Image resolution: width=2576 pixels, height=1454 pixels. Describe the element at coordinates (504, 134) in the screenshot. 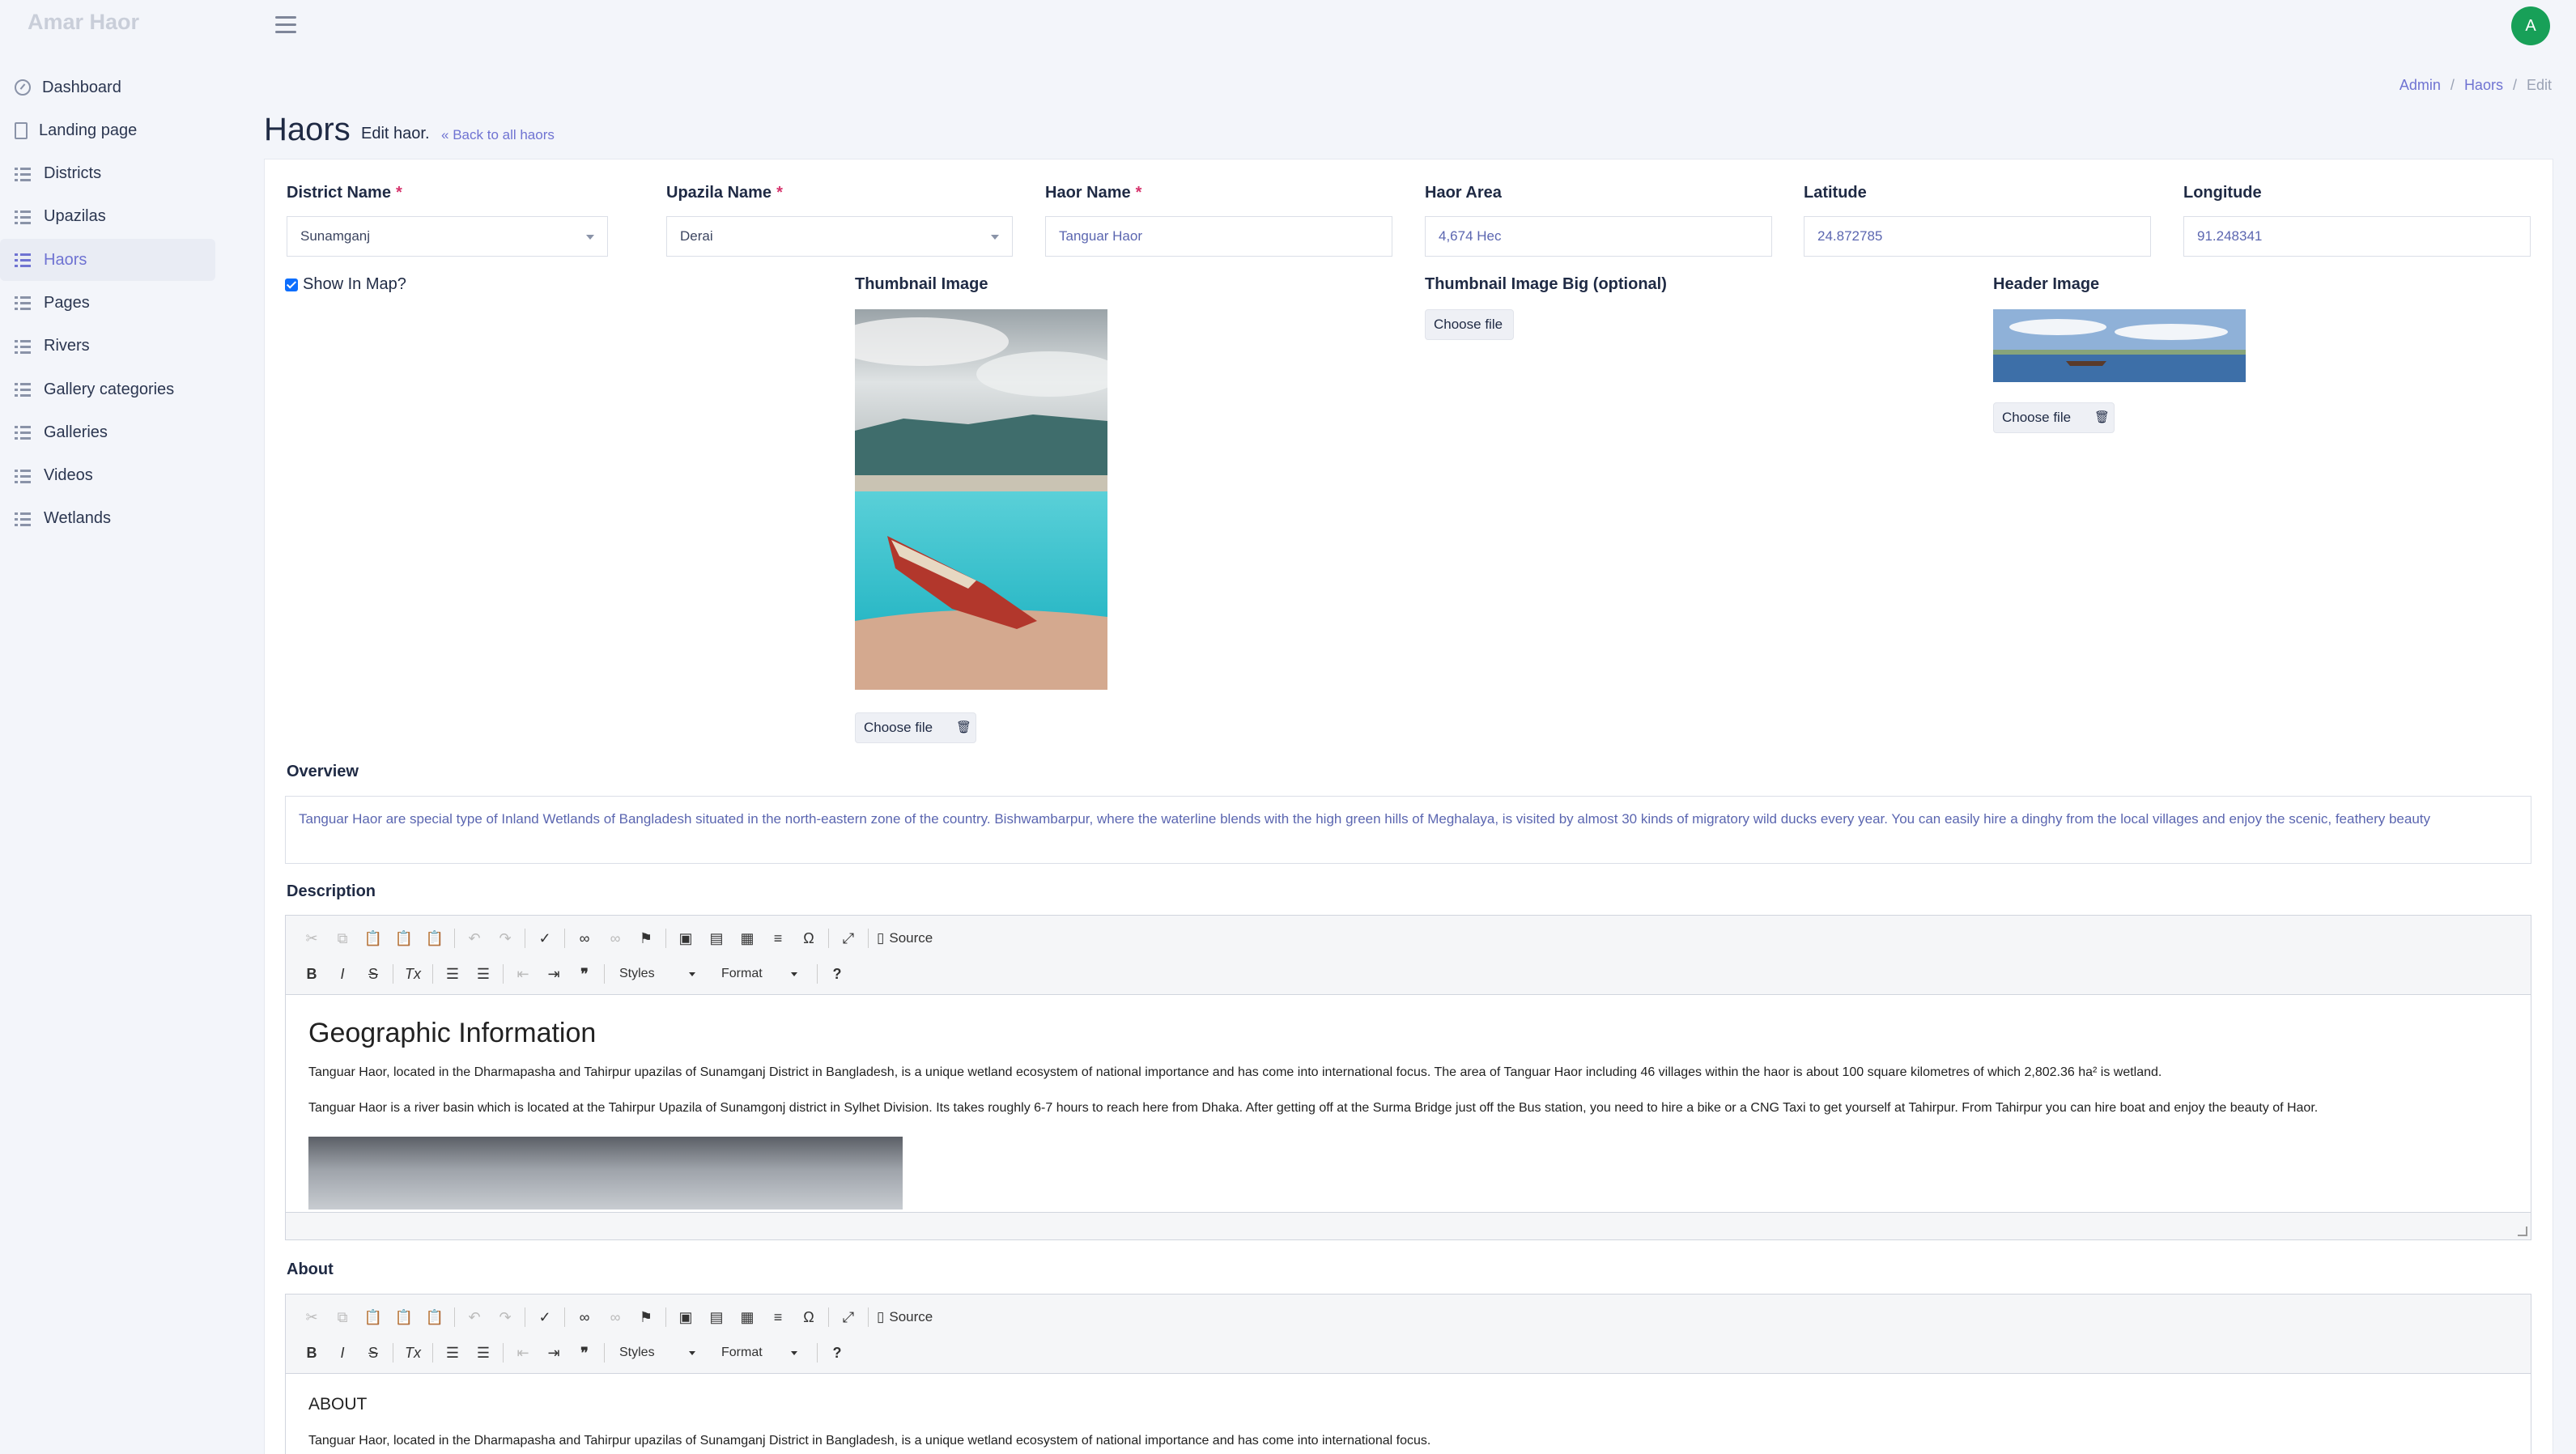

I see `back-link-label: Back to all haors` at that location.